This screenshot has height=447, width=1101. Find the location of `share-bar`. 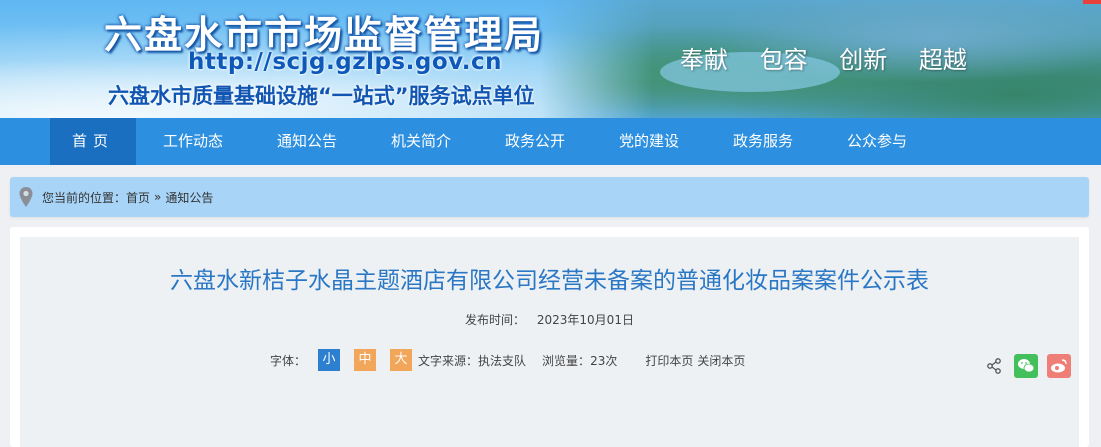

share-bar is located at coordinates (1022, 366).